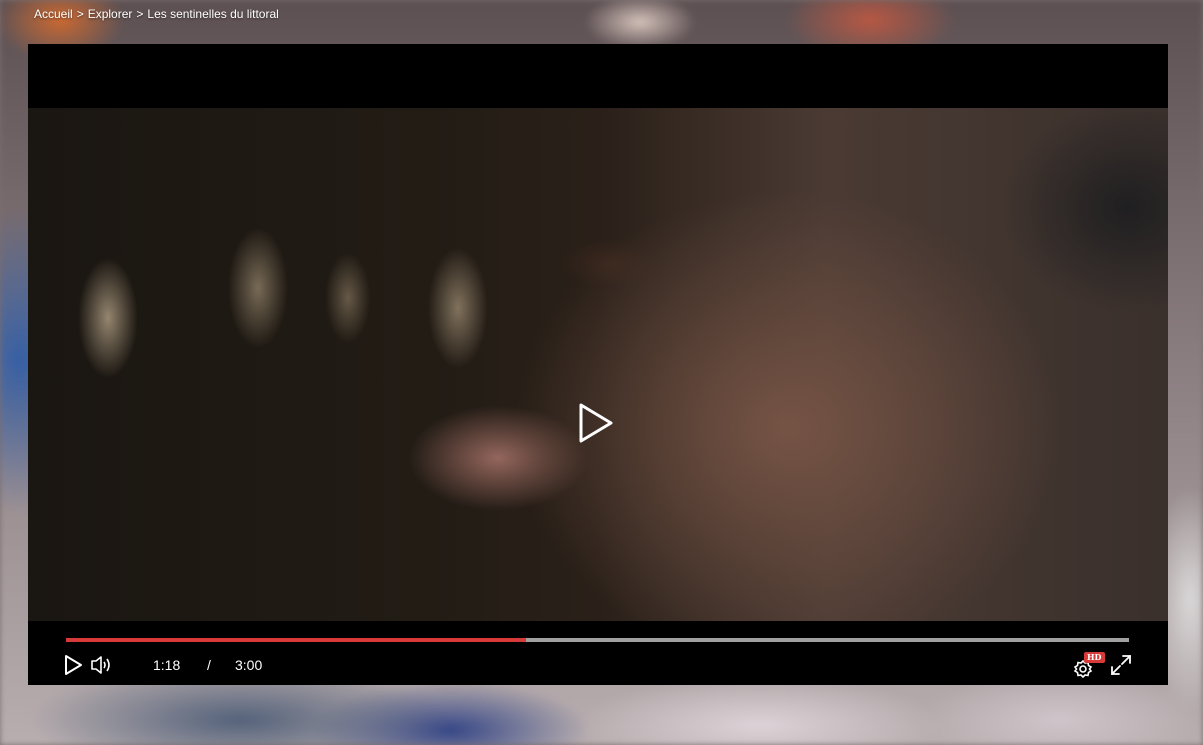 The height and width of the screenshot is (745, 1203). Describe the element at coordinates (110, 14) in the screenshot. I see `breadcrumb-item-explorer: Explorer` at that location.